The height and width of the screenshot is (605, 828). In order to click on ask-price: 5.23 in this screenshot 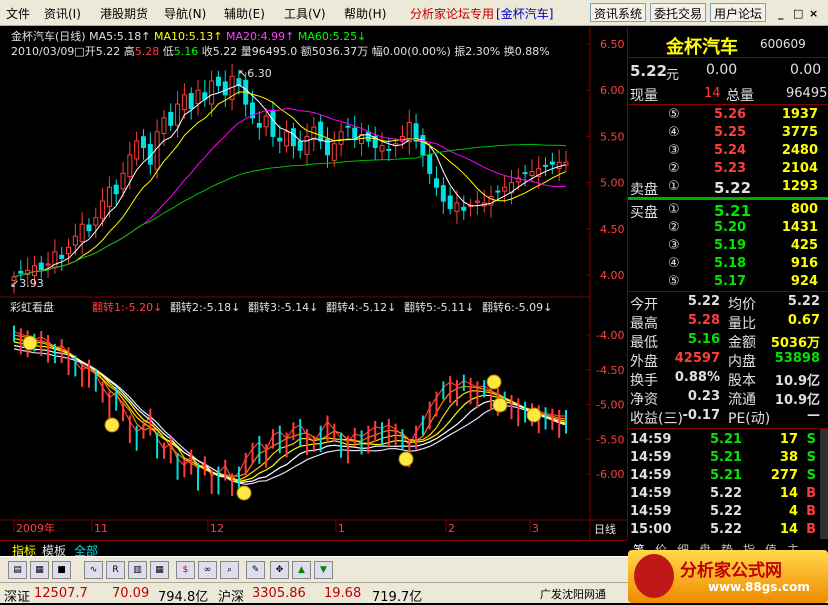, I will do `click(730, 168)`.